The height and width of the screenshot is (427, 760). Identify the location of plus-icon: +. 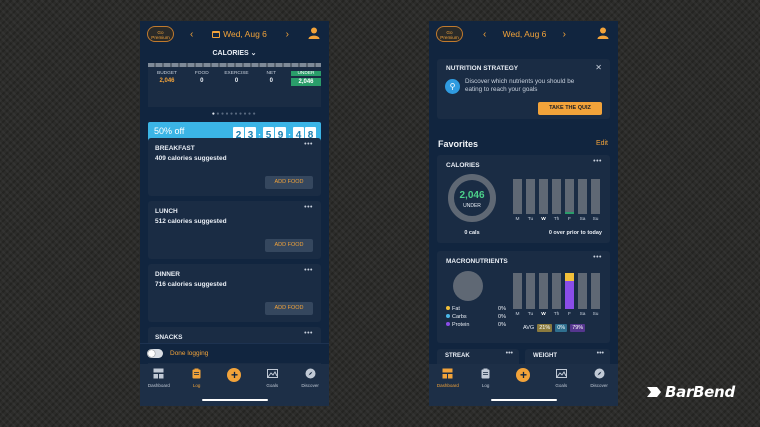
(523, 375).